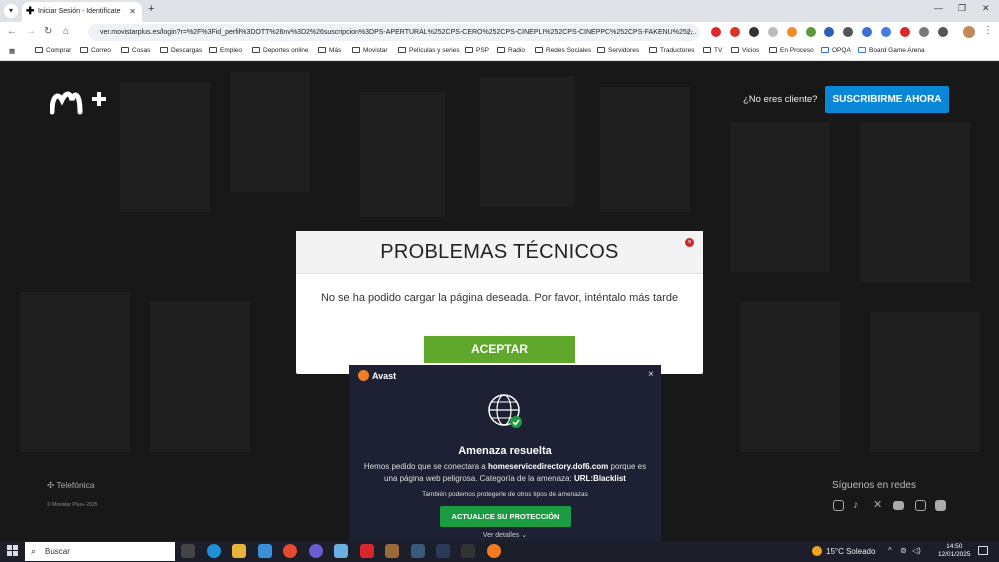 The height and width of the screenshot is (562, 999). I want to click on no-client-text: ¿No eres cliente?, so click(780, 99).